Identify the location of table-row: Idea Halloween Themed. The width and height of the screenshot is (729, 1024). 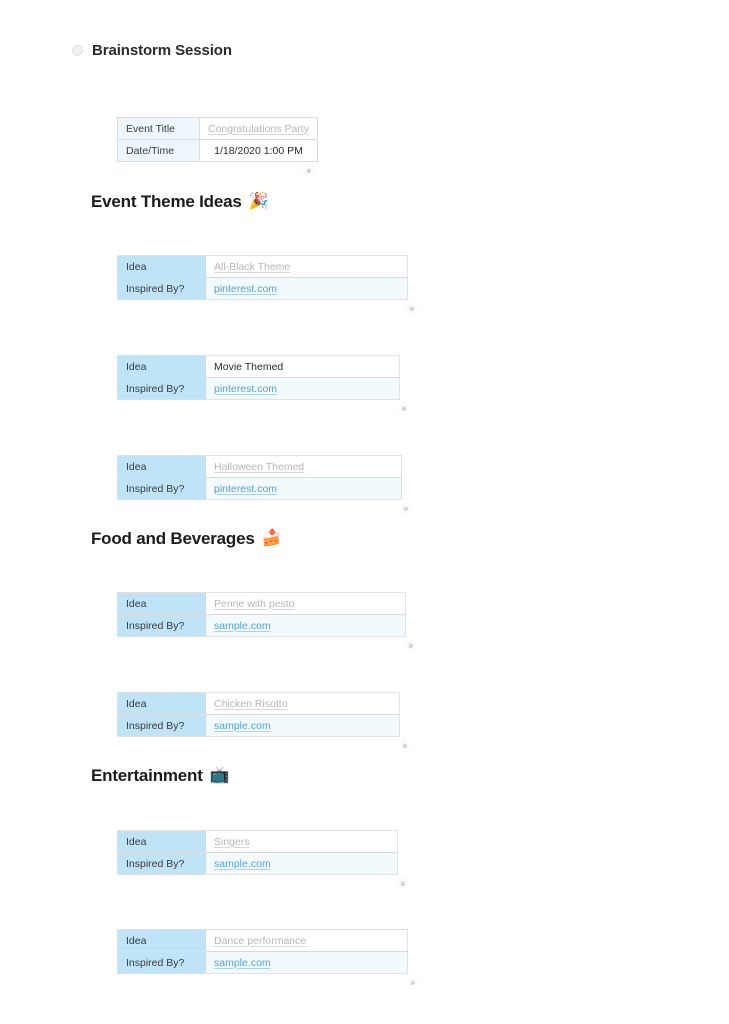
(259, 466).